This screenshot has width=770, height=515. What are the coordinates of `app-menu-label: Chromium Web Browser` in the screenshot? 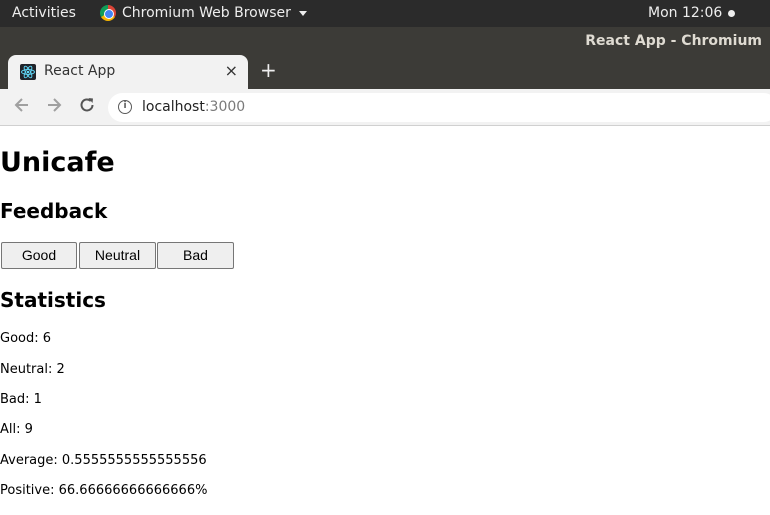 It's located at (206, 13).